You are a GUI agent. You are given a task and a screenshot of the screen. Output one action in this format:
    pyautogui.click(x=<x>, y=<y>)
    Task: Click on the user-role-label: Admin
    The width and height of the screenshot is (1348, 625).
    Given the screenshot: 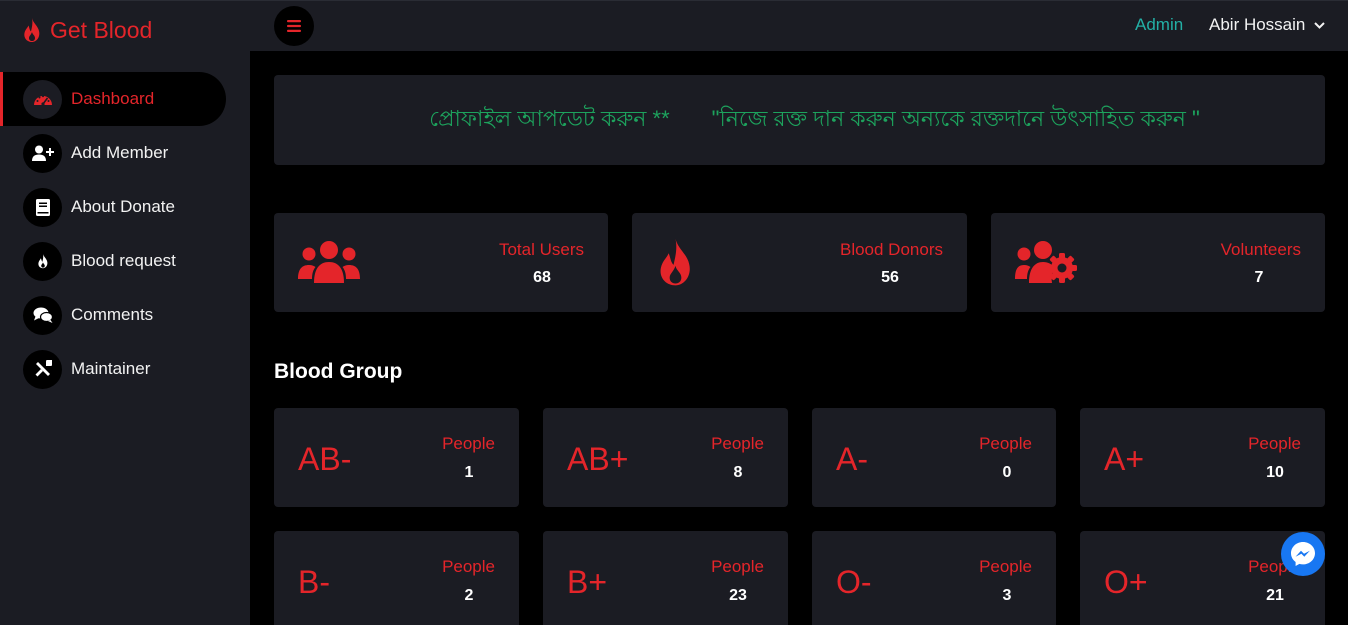 What is the action you would take?
    pyautogui.click(x=1159, y=24)
    